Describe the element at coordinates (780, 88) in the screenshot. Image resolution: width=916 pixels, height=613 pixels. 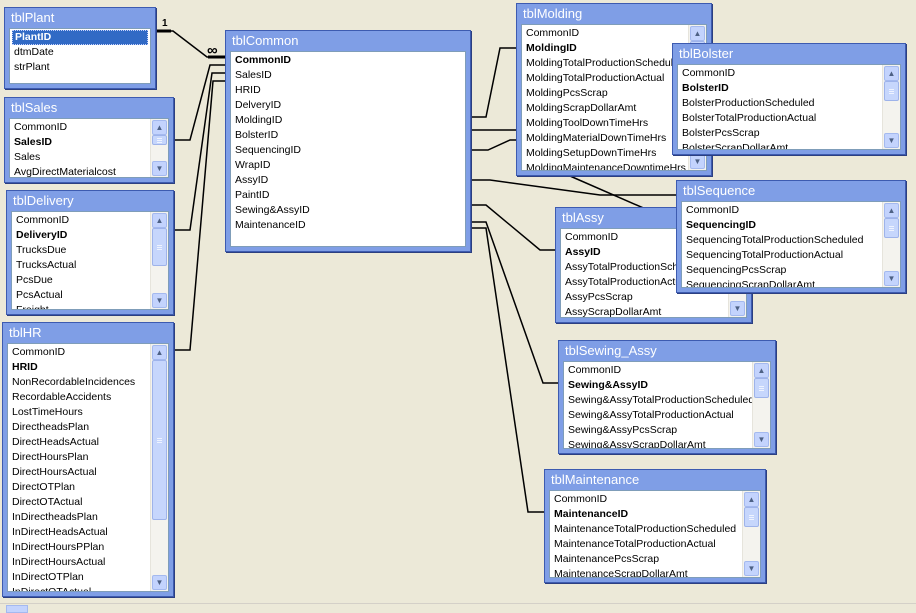
I see `primary-key-field: BolsterID` at that location.